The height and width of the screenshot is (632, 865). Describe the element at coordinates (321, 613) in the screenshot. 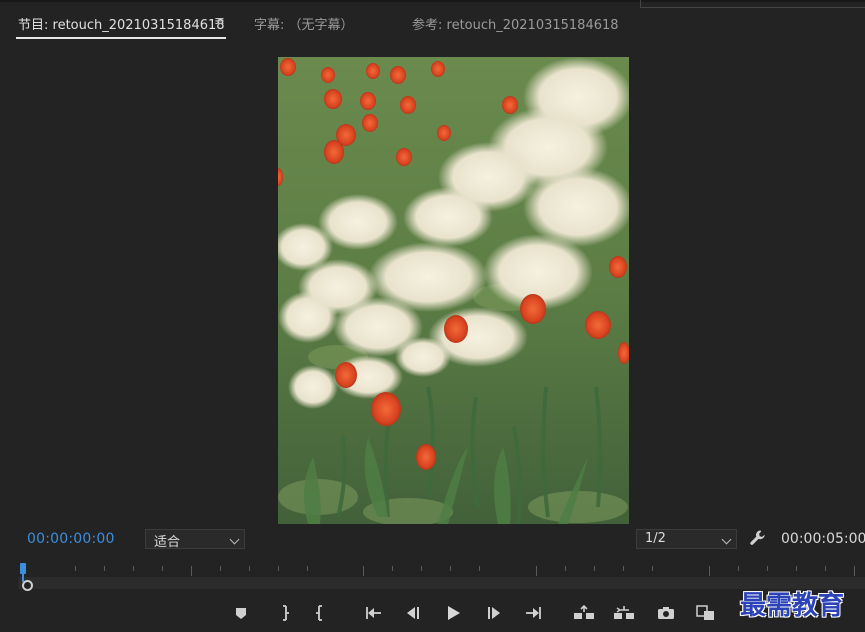

I see `mark-out-icon` at that location.